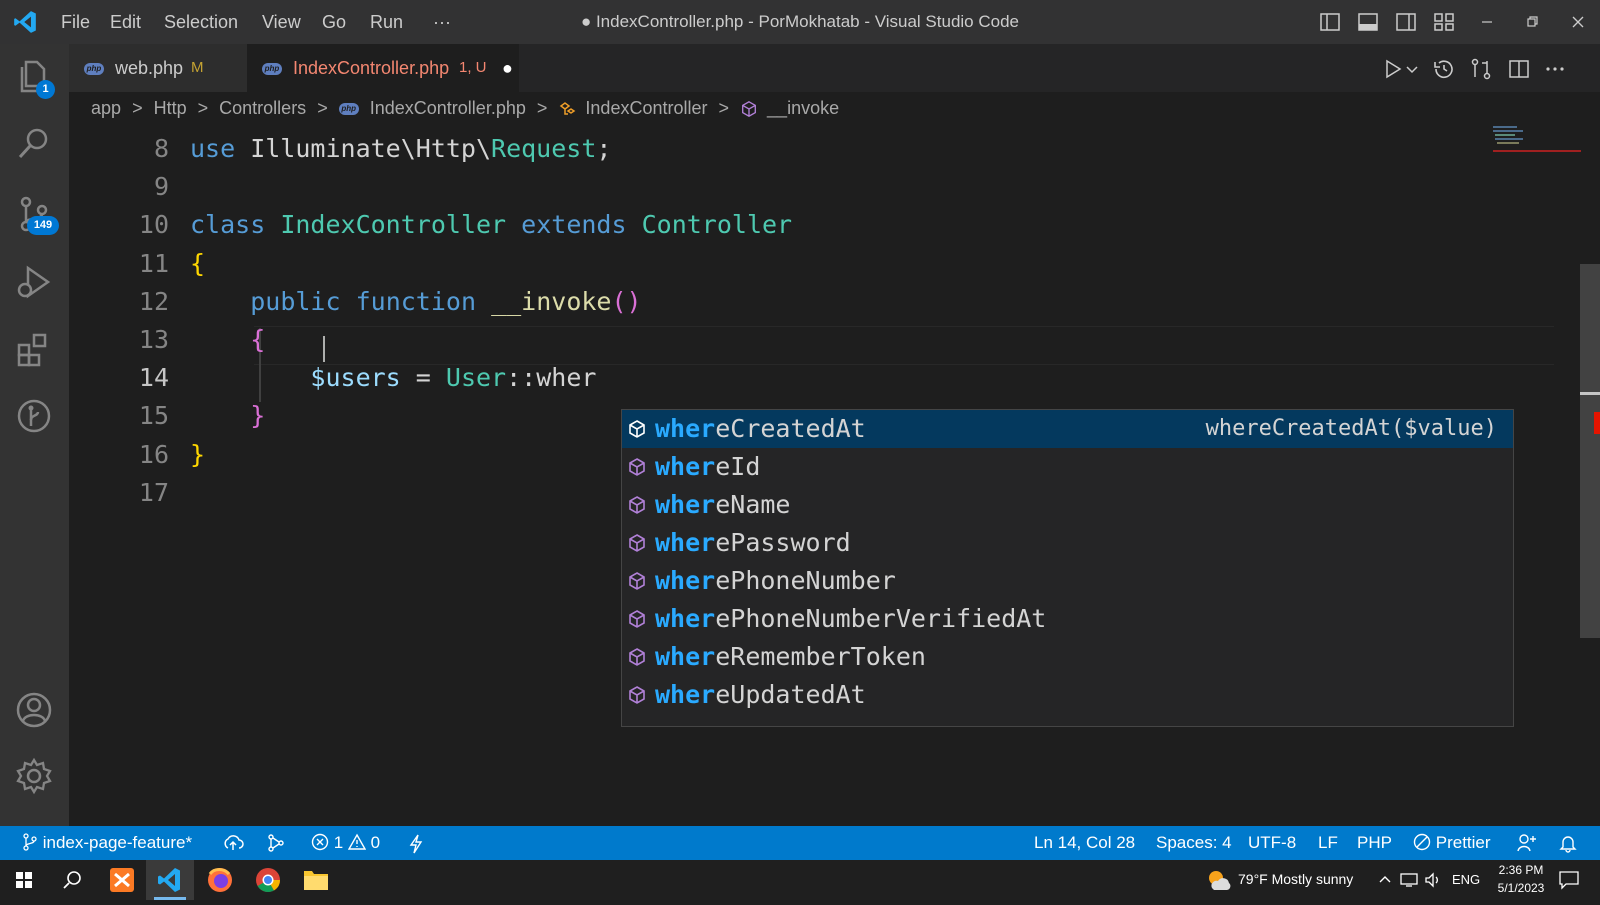 The height and width of the screenshot is (905, 1600). Describe the element at coordinates (139, 454) in the screenshot. I see `line-number: 16` at that location.